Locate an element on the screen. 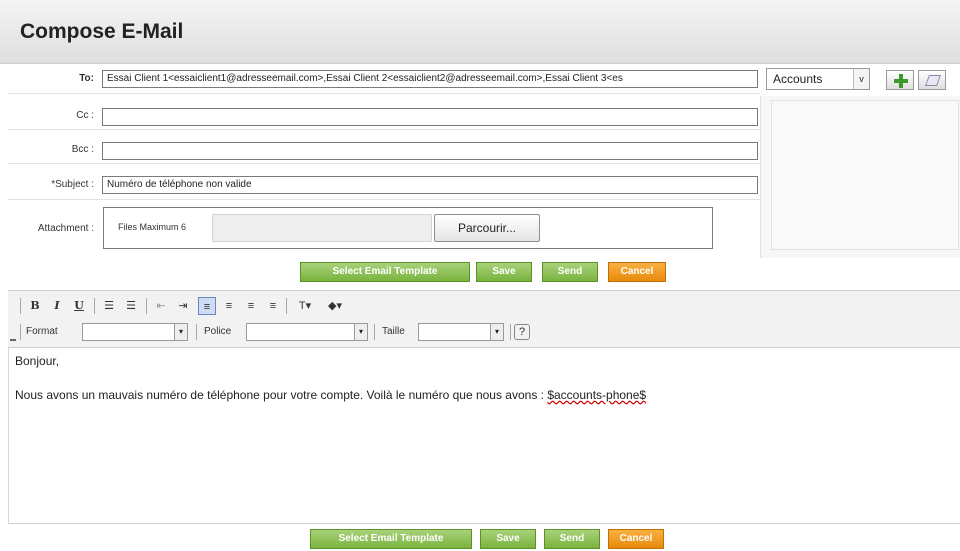 The width and height of the screenshot is (960, 551). clear-related-button is located at coordinates (932, 80).